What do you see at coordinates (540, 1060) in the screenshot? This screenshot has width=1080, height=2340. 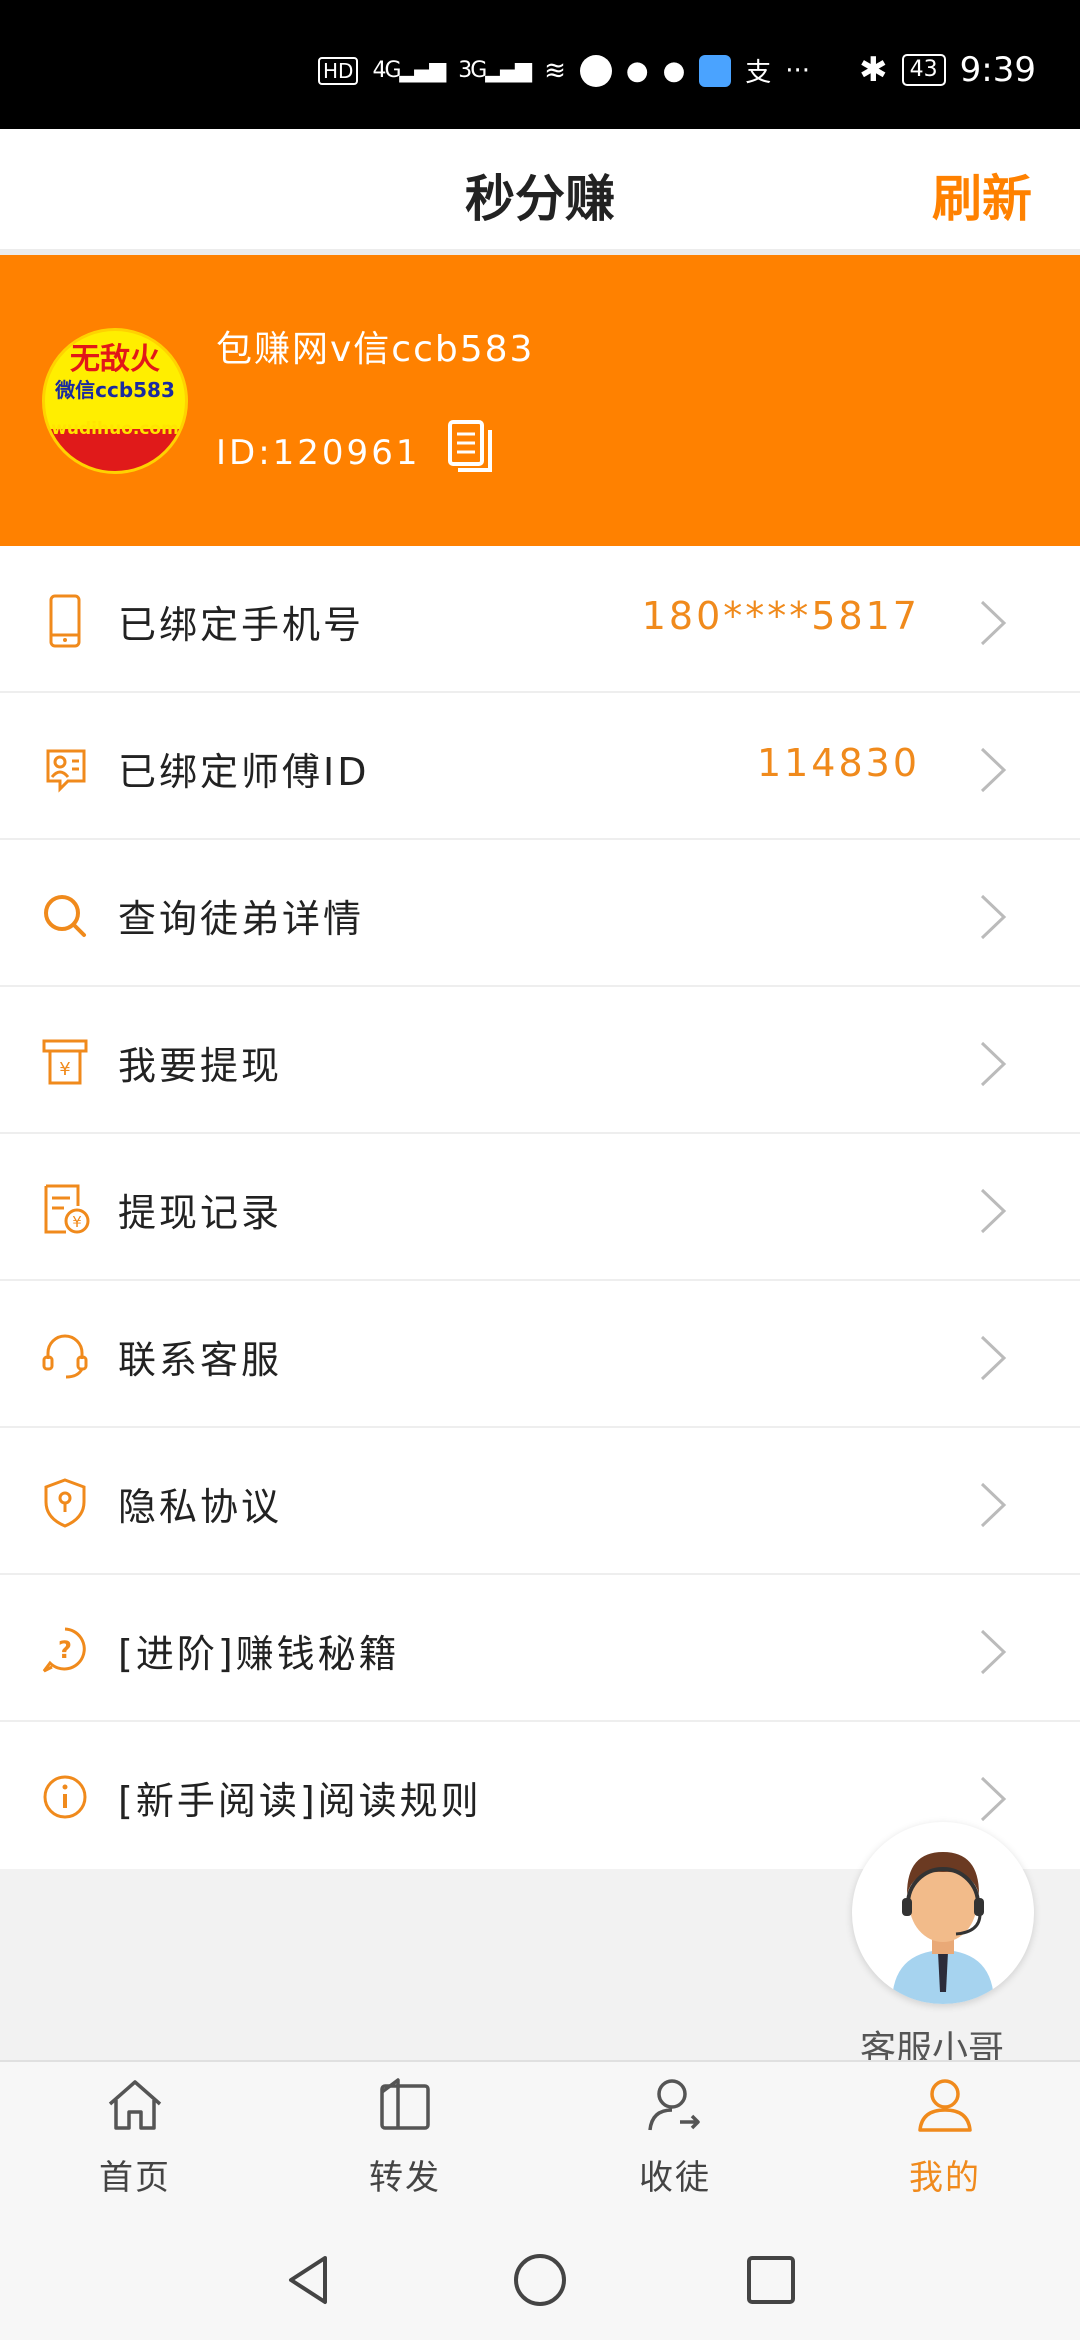 I see `menu-item-withdraw: ¥ 我要提现` at bounding box center [540, 1060].